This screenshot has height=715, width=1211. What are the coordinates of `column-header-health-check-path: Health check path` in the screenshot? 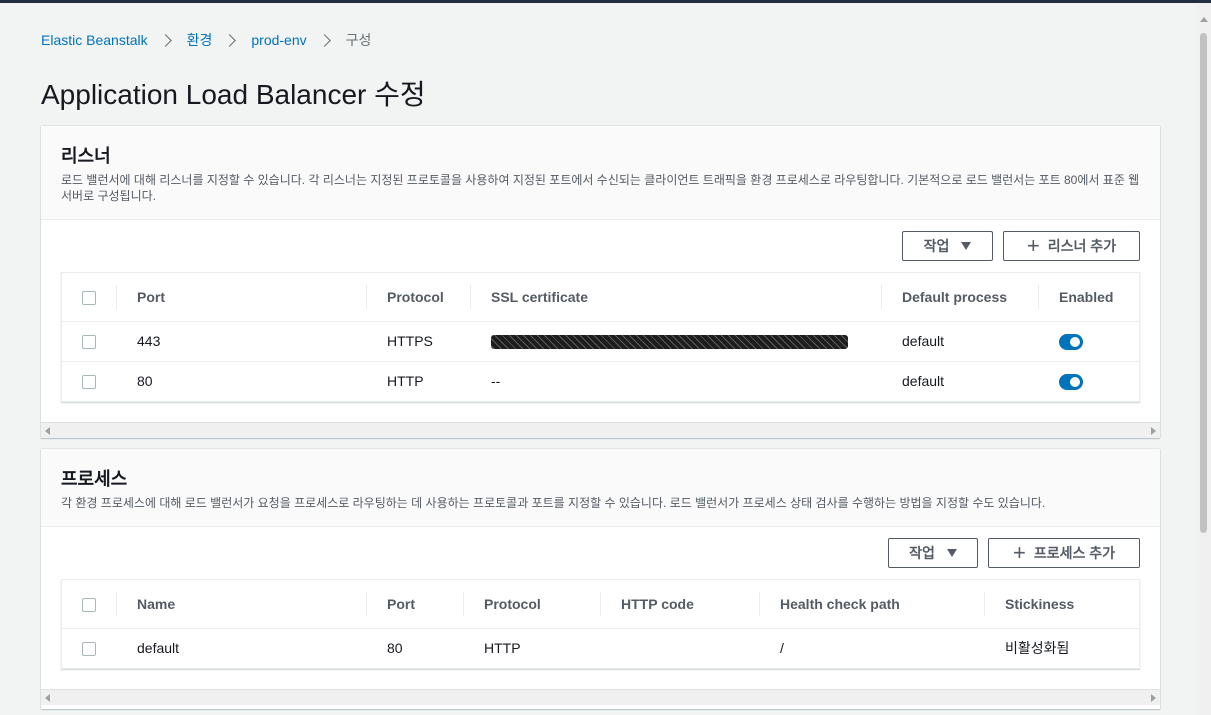 It's located at (872, 604).